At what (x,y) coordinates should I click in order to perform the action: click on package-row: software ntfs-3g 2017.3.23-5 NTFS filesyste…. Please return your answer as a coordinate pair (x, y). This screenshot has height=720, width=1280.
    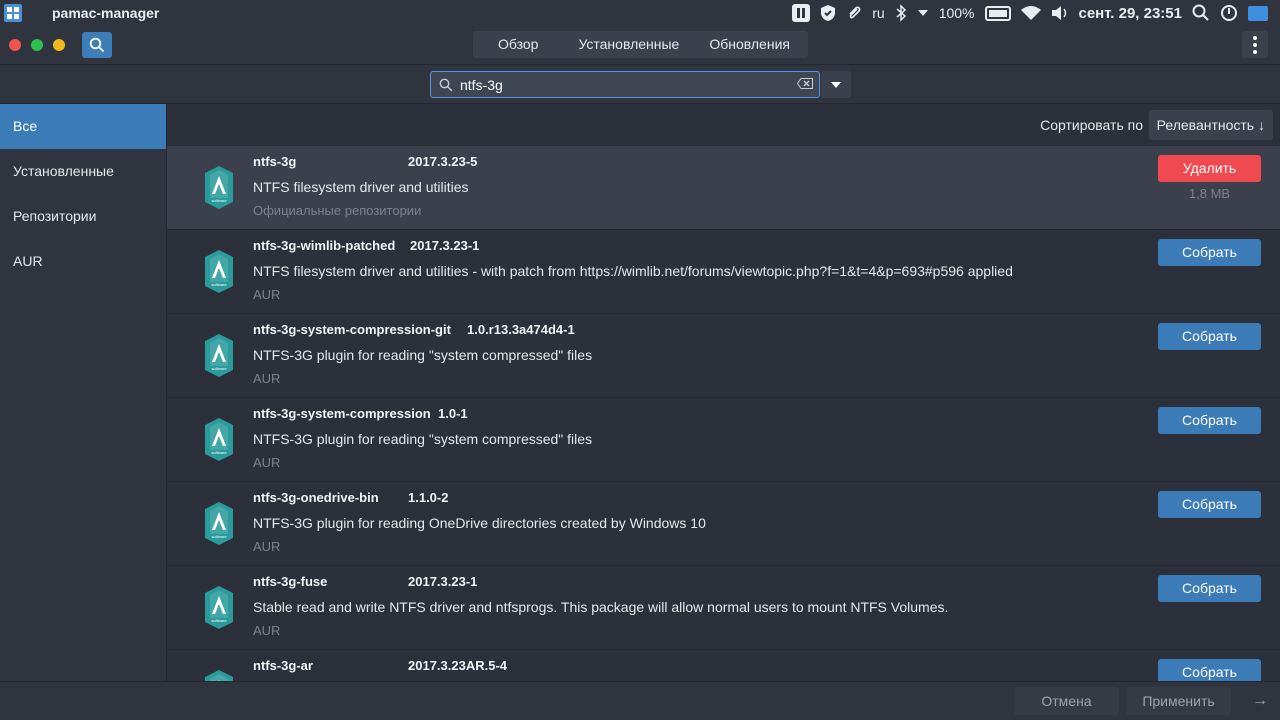
    Looking at the image, I should click on (723, 188).